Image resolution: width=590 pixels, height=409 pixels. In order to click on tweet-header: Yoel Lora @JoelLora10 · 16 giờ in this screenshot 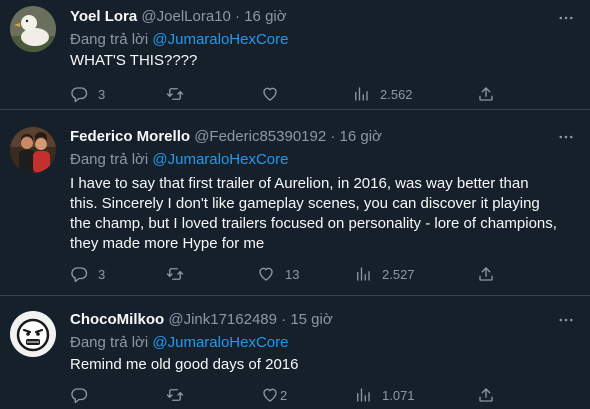, I will do `click(178, 16)`.